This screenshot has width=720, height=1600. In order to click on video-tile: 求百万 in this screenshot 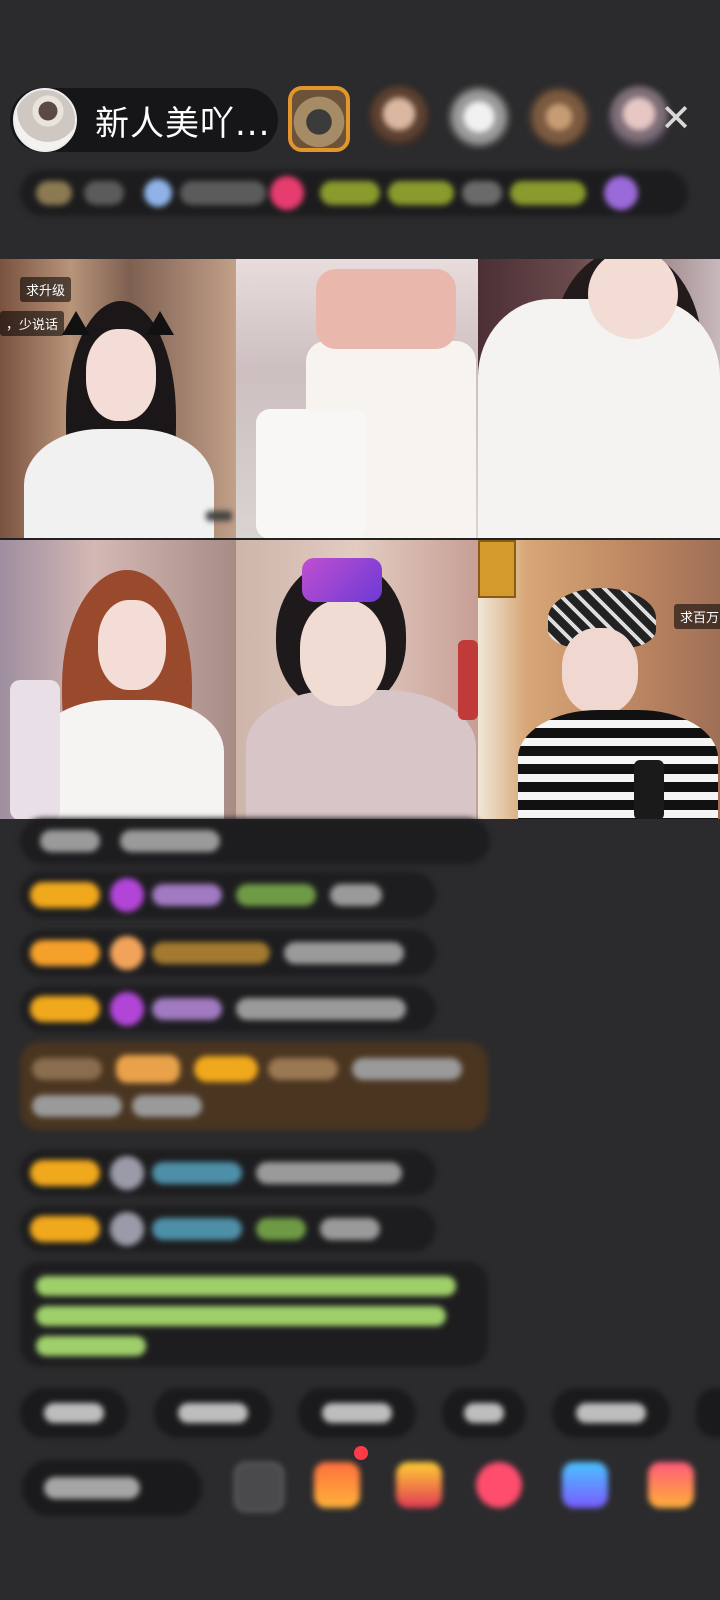, I will do `click(599, 679)`.